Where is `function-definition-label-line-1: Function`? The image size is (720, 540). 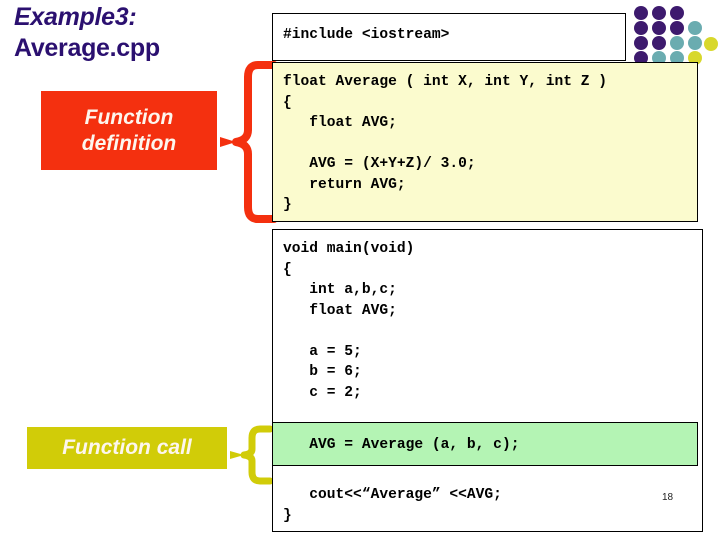 function-definition-label-line-1: Function is located at coordinates (129, 117).